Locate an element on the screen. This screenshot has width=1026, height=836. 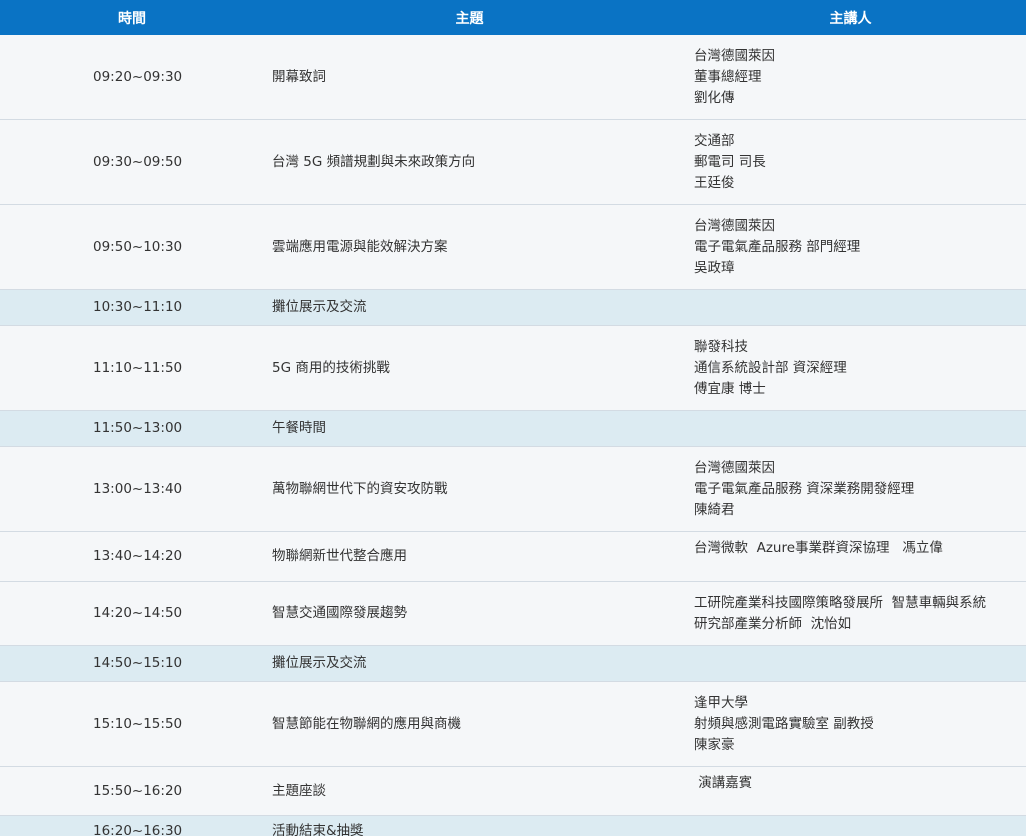
speaker-cell: 交通部 郵電司 司長 王廷俊 is located at coordinates (850, 162).